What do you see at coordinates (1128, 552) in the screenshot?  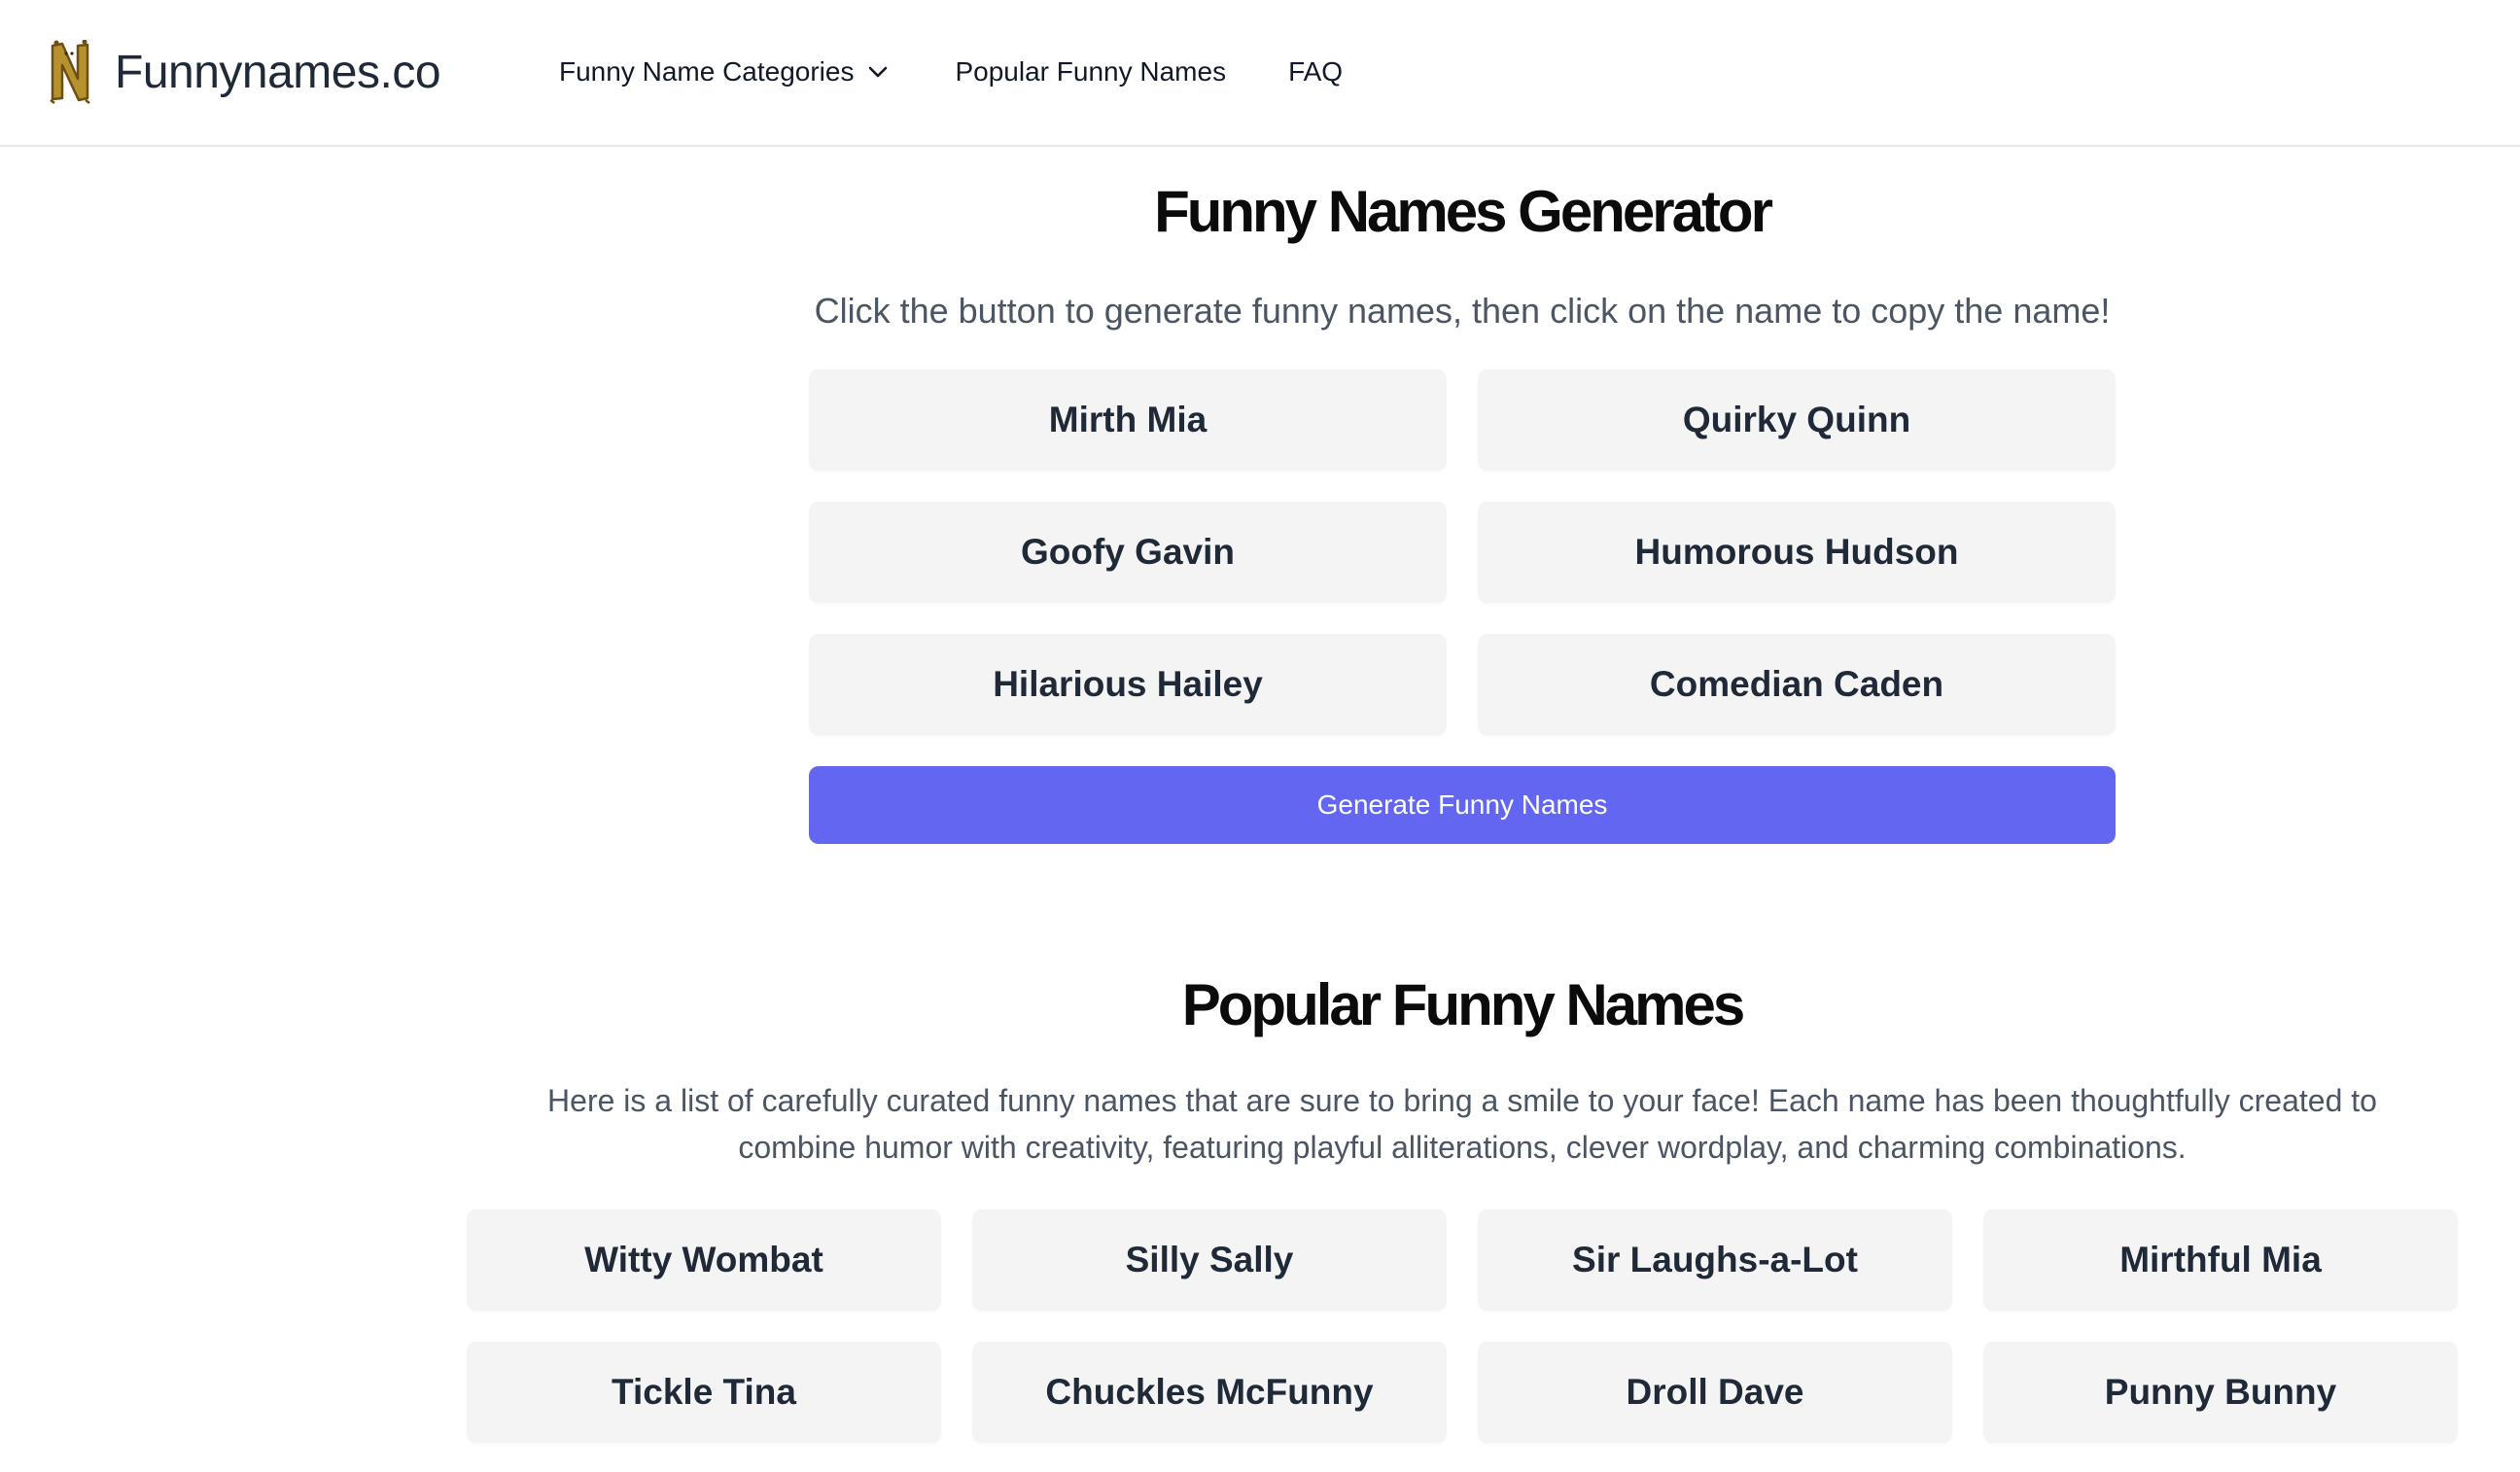 I see `generated-name-card: Goofy Gavin` at bounding box center [1128, 552].